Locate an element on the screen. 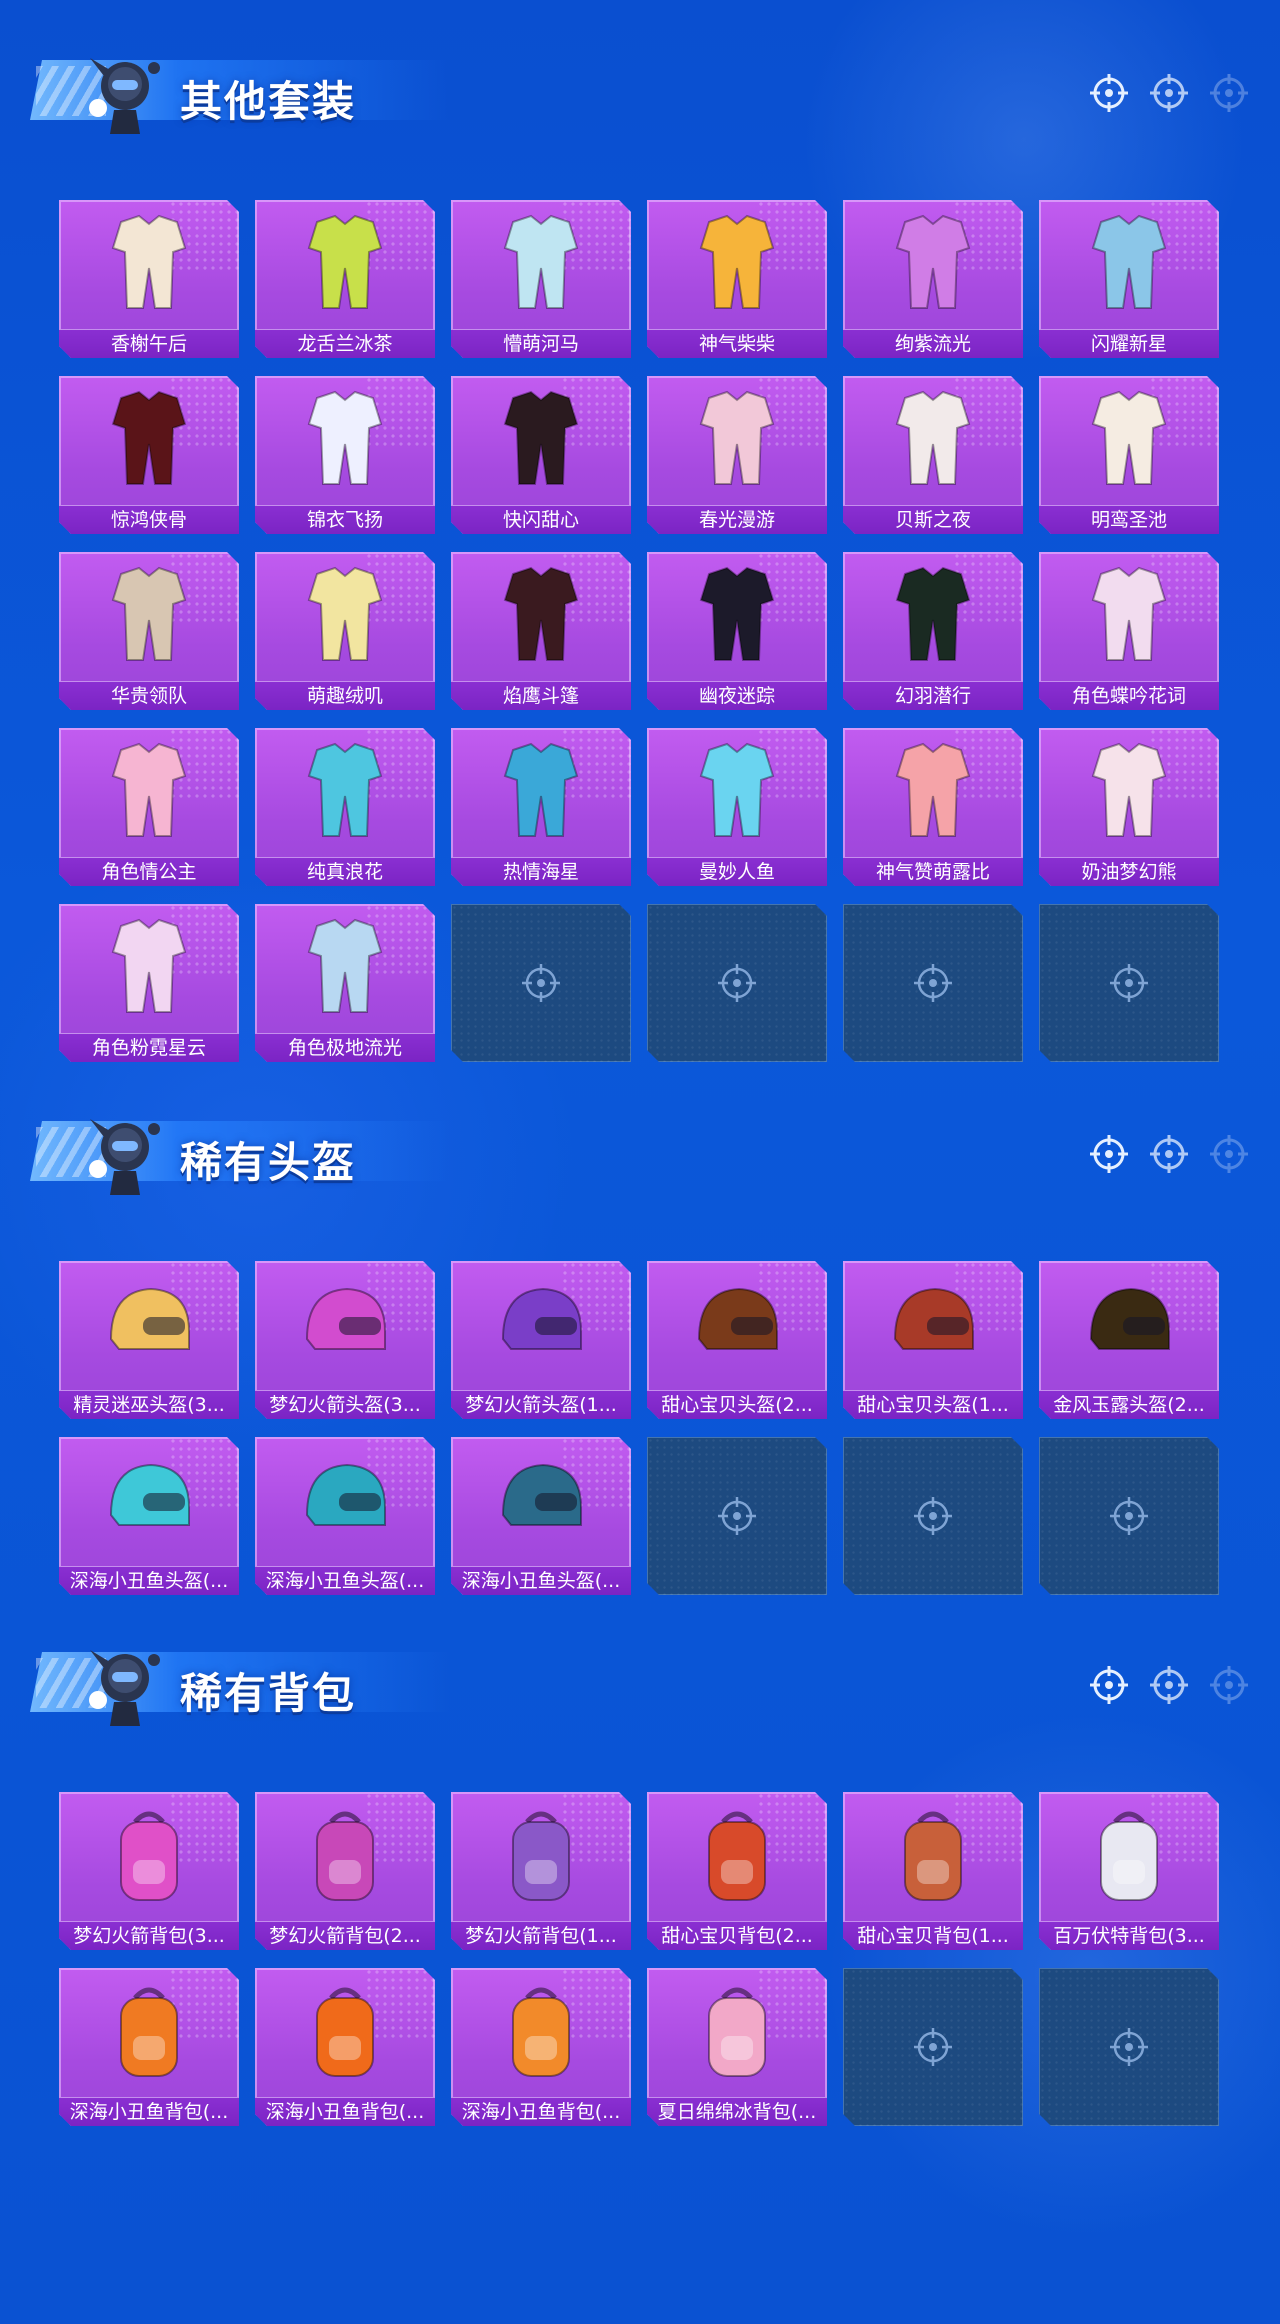  item-card: 华贵领队 is located at coordinates (149, 631).